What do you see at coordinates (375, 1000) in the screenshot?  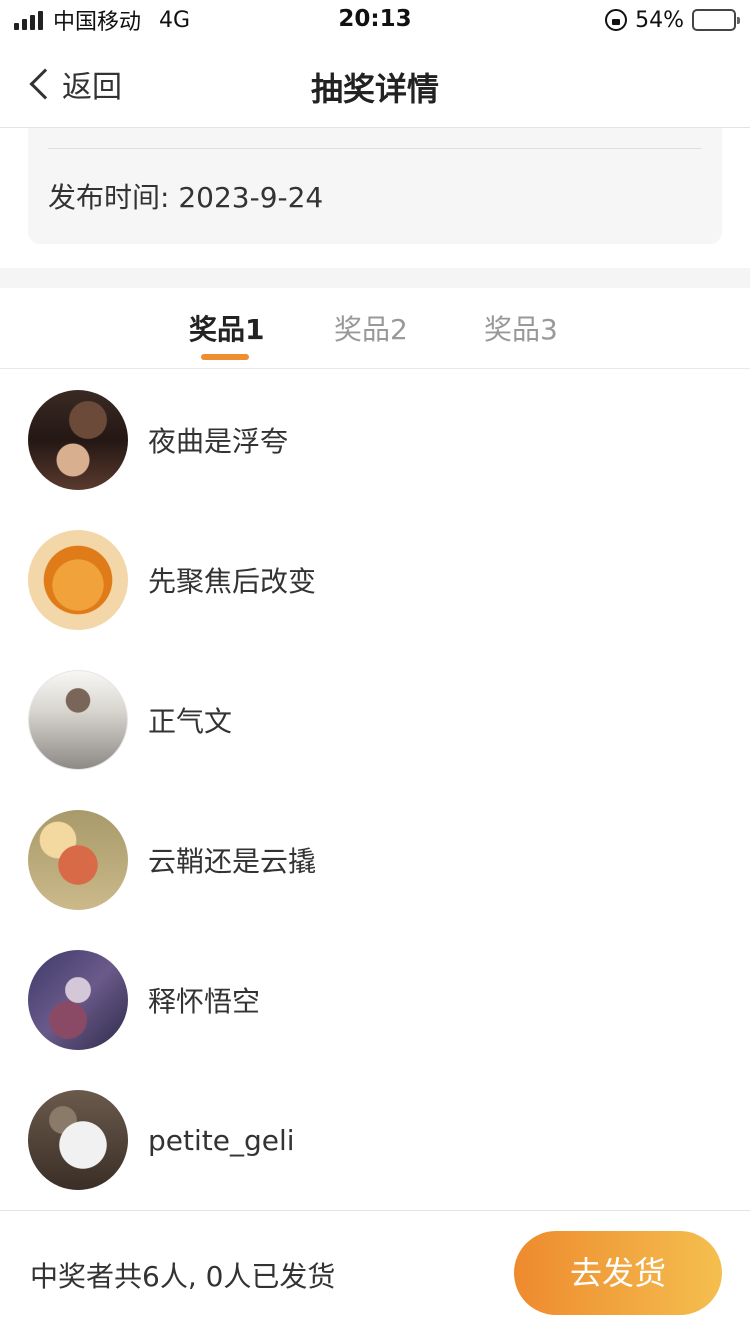 I see `list-item: 释怀悟空` at bounding box center [375, 1000].